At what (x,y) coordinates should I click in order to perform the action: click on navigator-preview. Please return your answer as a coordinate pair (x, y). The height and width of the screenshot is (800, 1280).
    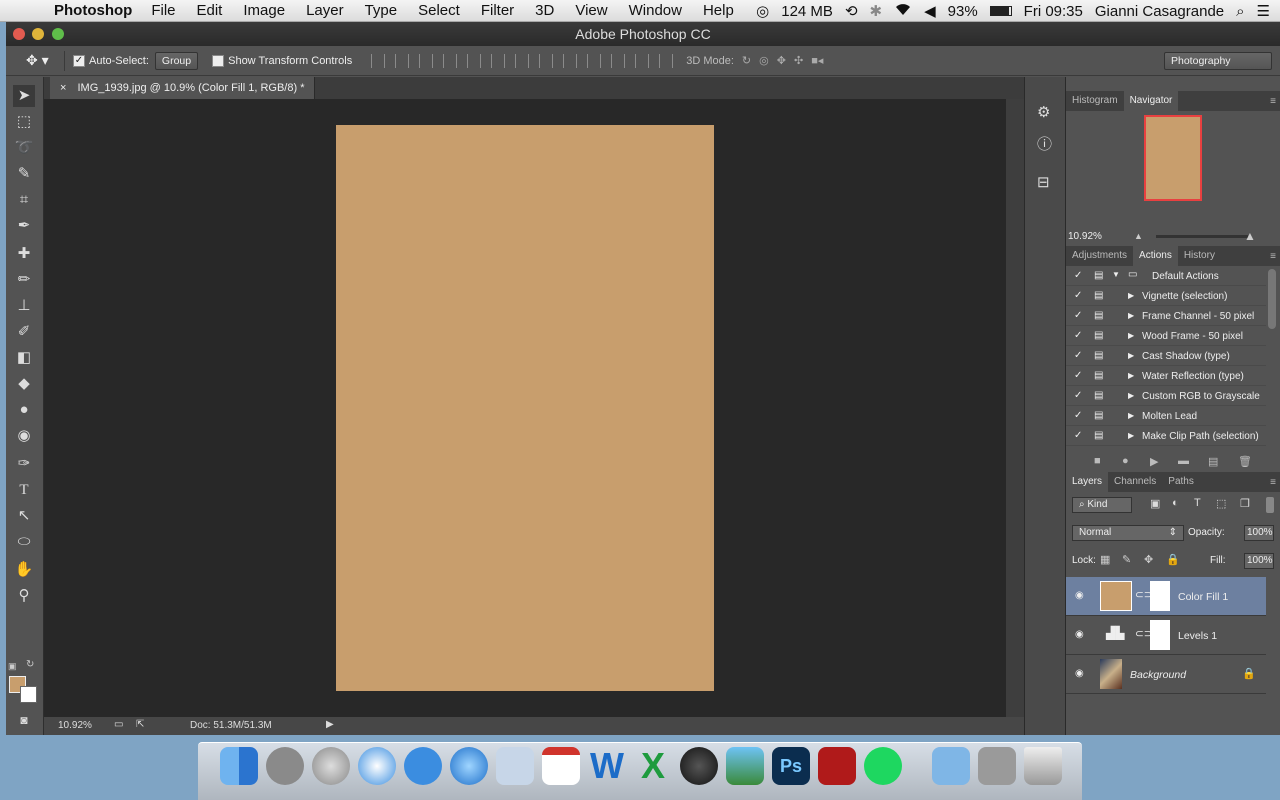
    Looking at the image, I should click on (1173, 158).